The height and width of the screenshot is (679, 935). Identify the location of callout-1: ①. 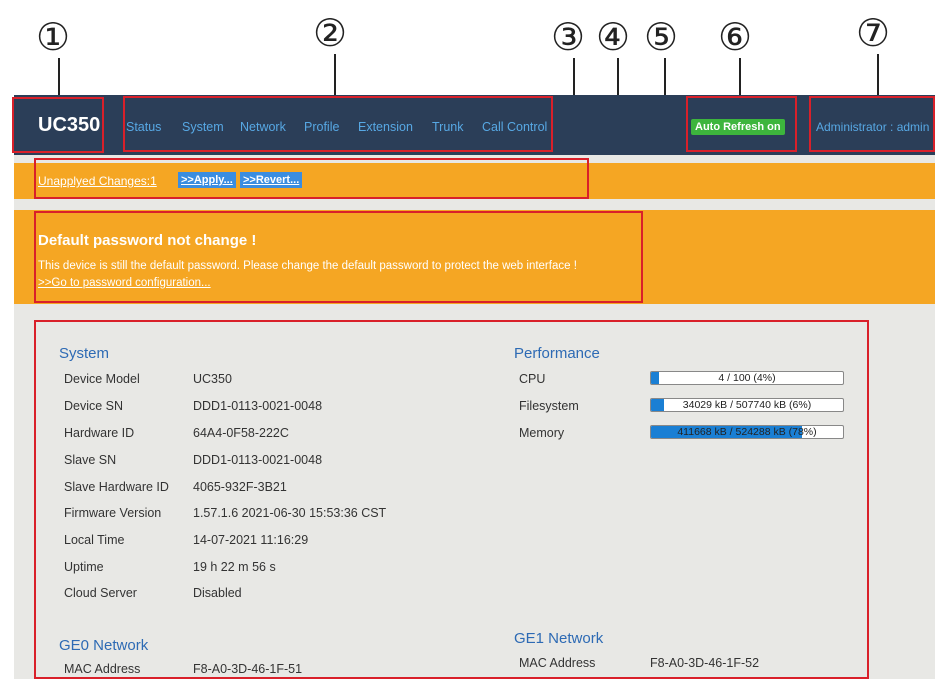
(53, 37).